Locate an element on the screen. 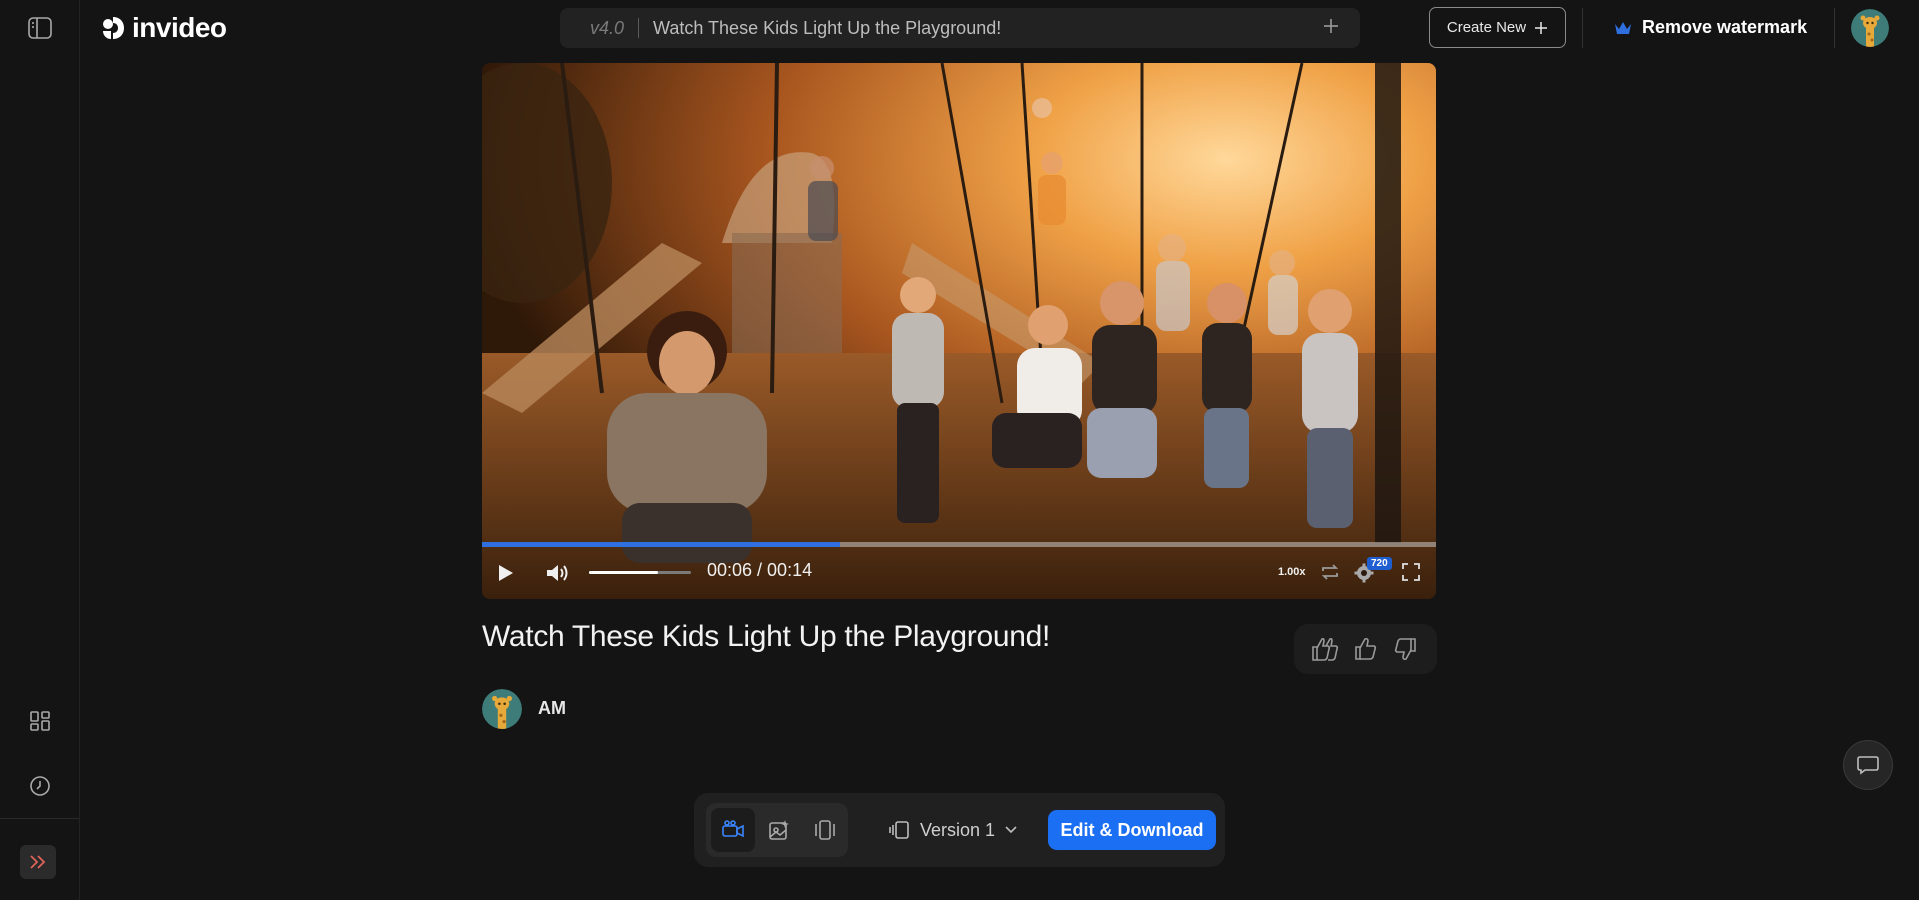 The width and height of the screenshot is (1919, 900). chevron-down-icon is located at coordinates (1011, 830).